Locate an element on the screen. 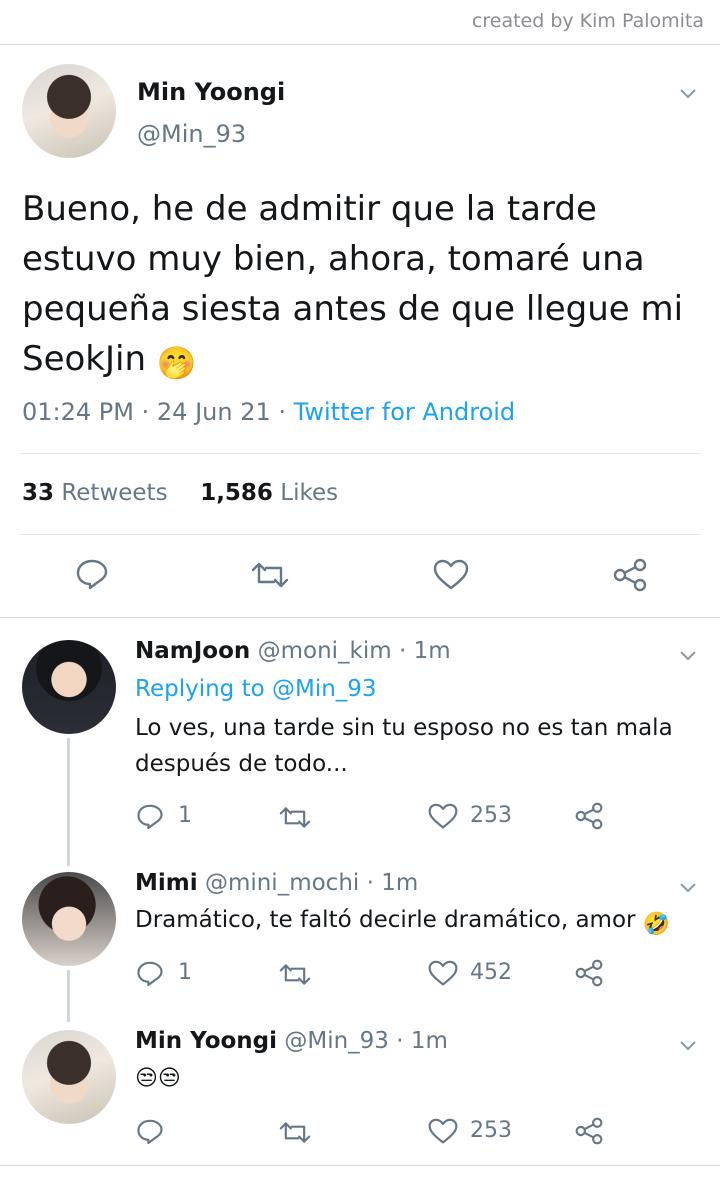  handle: @moni_kim is located at coordinates (325, 651).